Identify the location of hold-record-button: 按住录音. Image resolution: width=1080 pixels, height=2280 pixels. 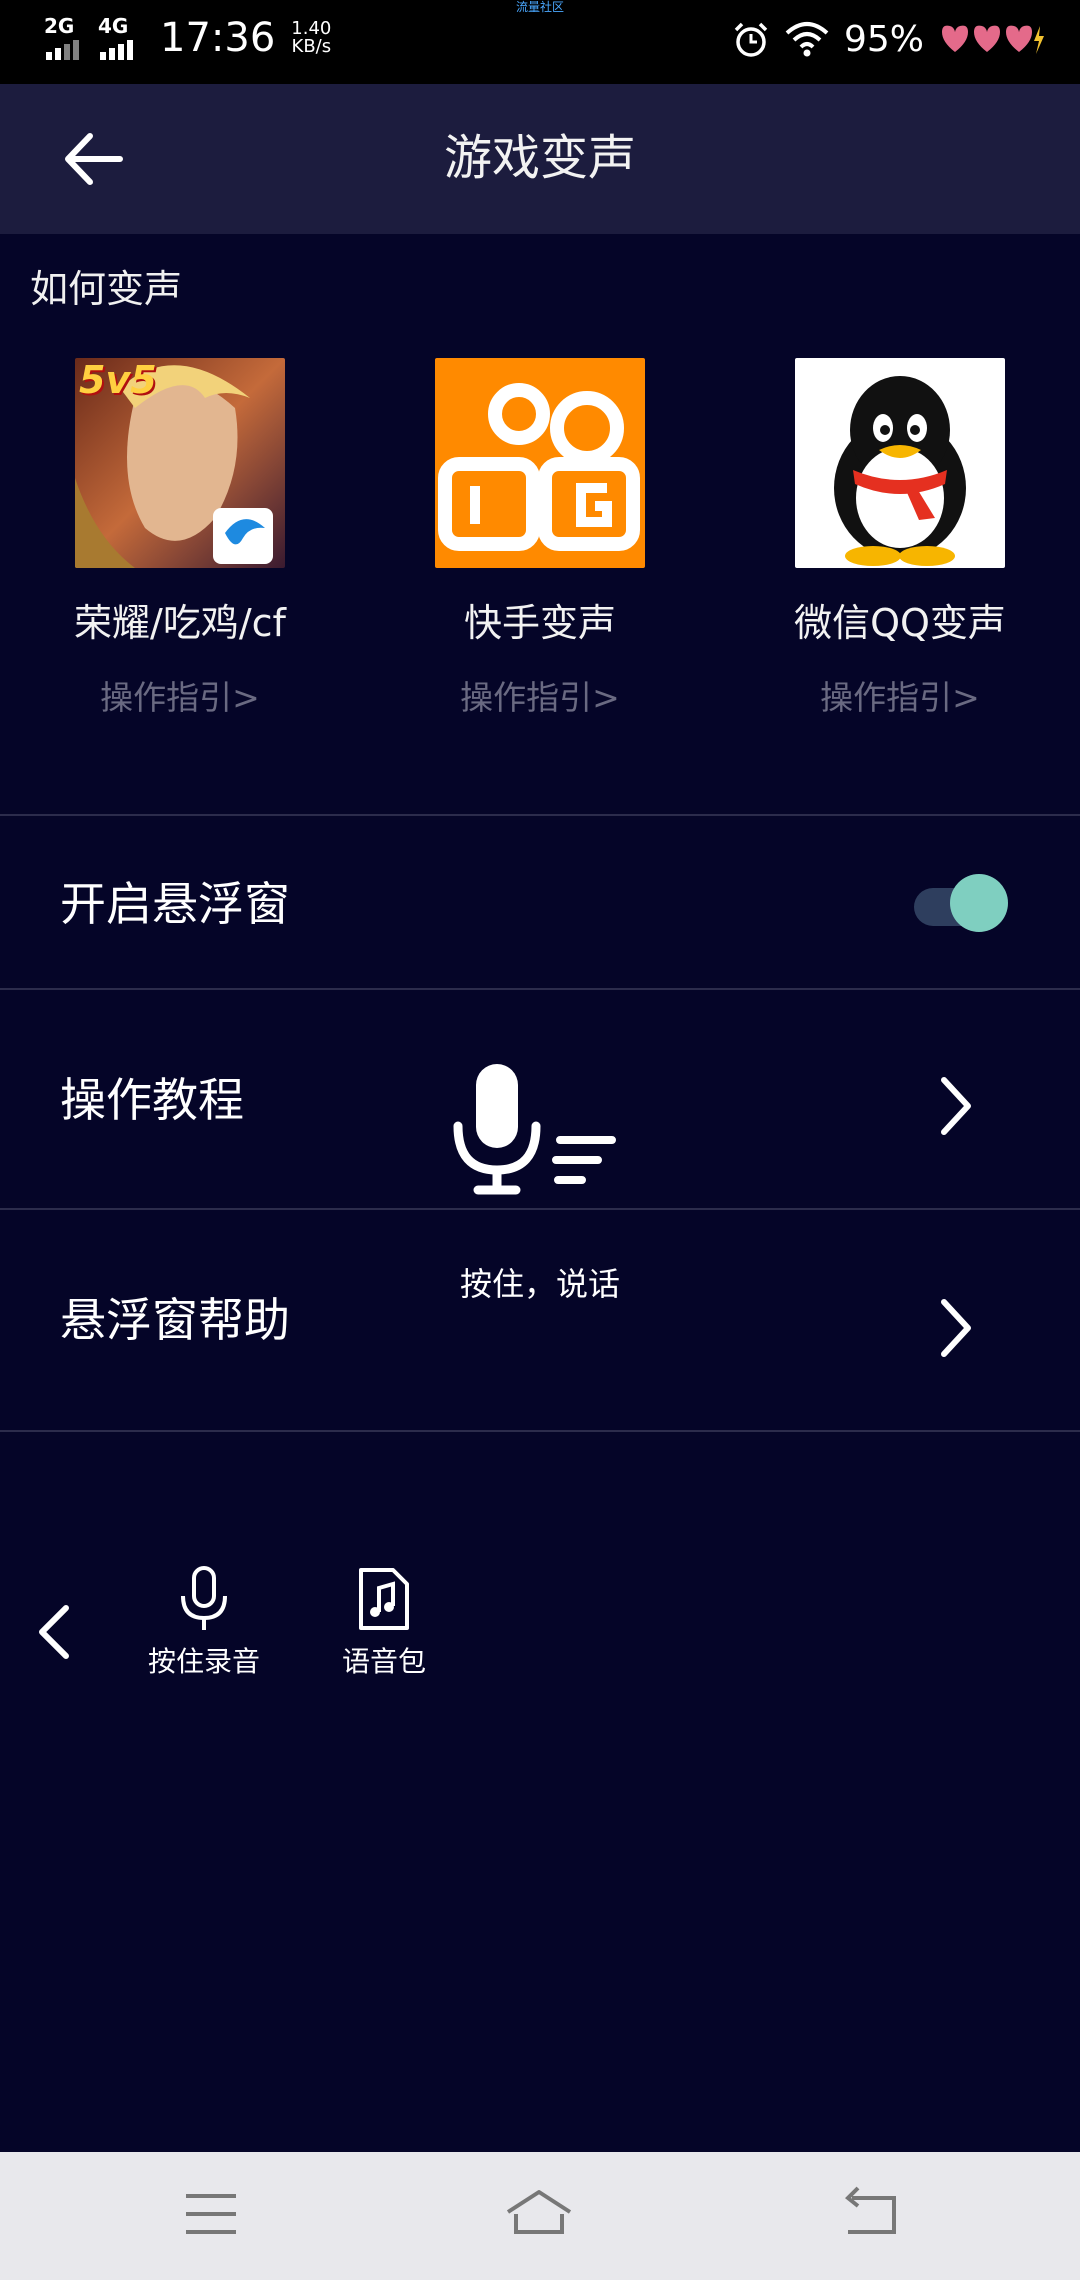
(204, 1623).